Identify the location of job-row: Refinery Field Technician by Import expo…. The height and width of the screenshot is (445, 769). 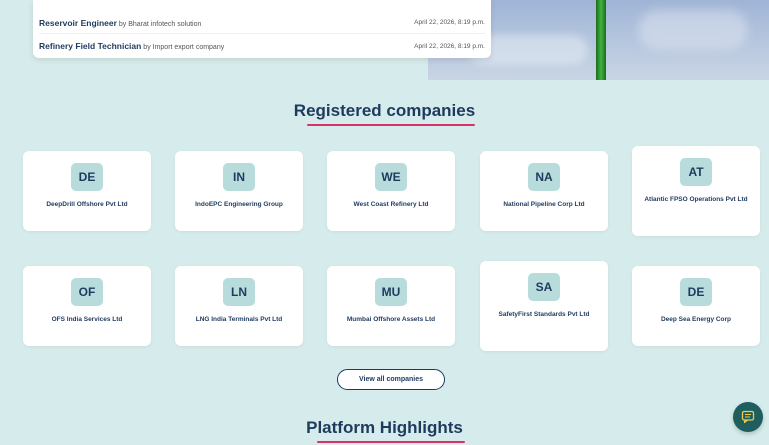
(262, 46).